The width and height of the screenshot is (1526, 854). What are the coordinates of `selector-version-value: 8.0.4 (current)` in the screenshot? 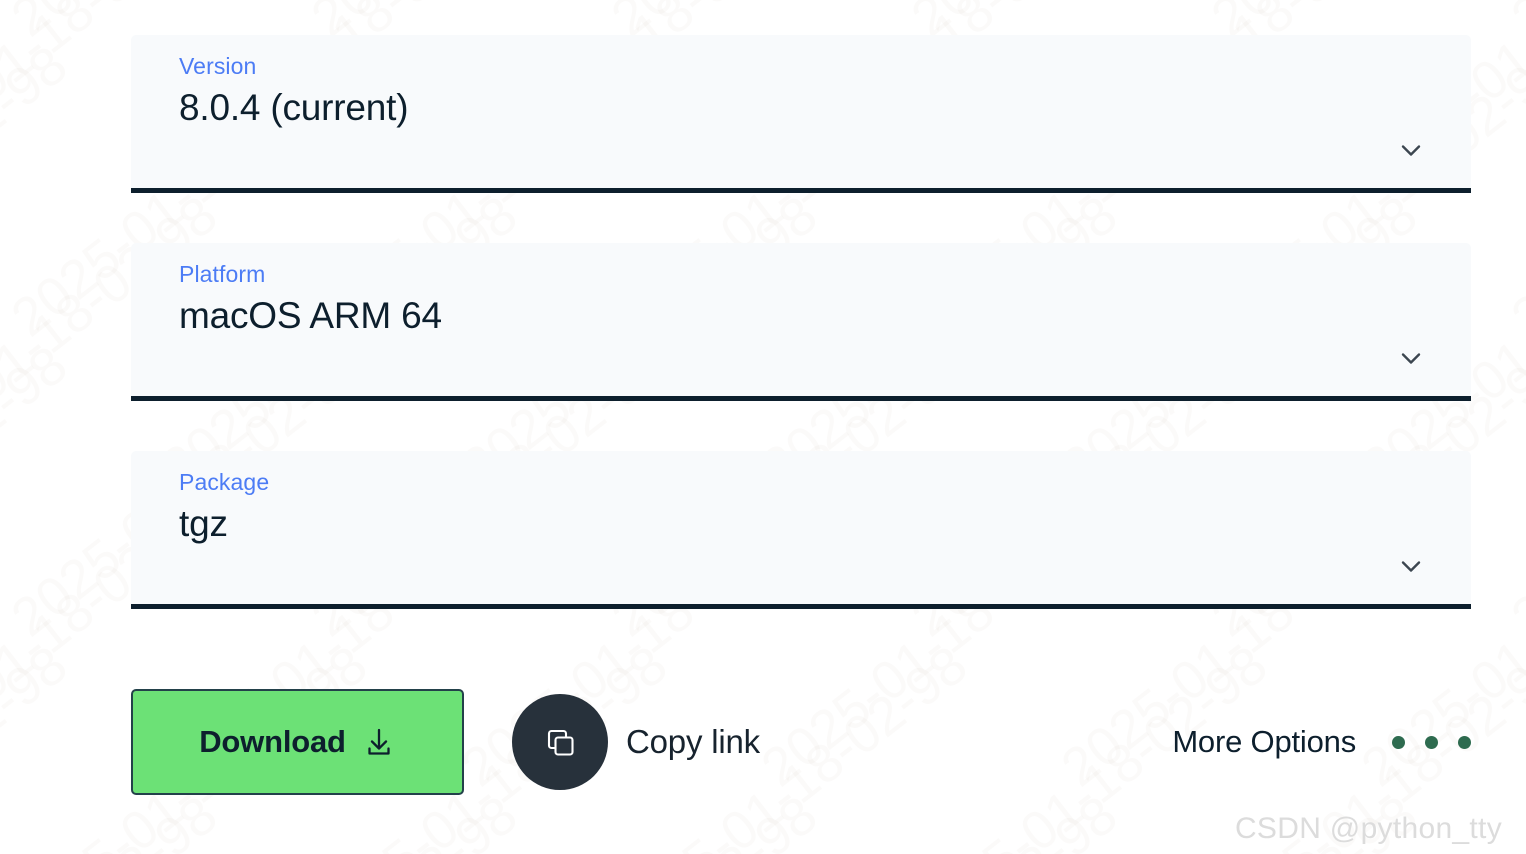 It's located at (294, 108).